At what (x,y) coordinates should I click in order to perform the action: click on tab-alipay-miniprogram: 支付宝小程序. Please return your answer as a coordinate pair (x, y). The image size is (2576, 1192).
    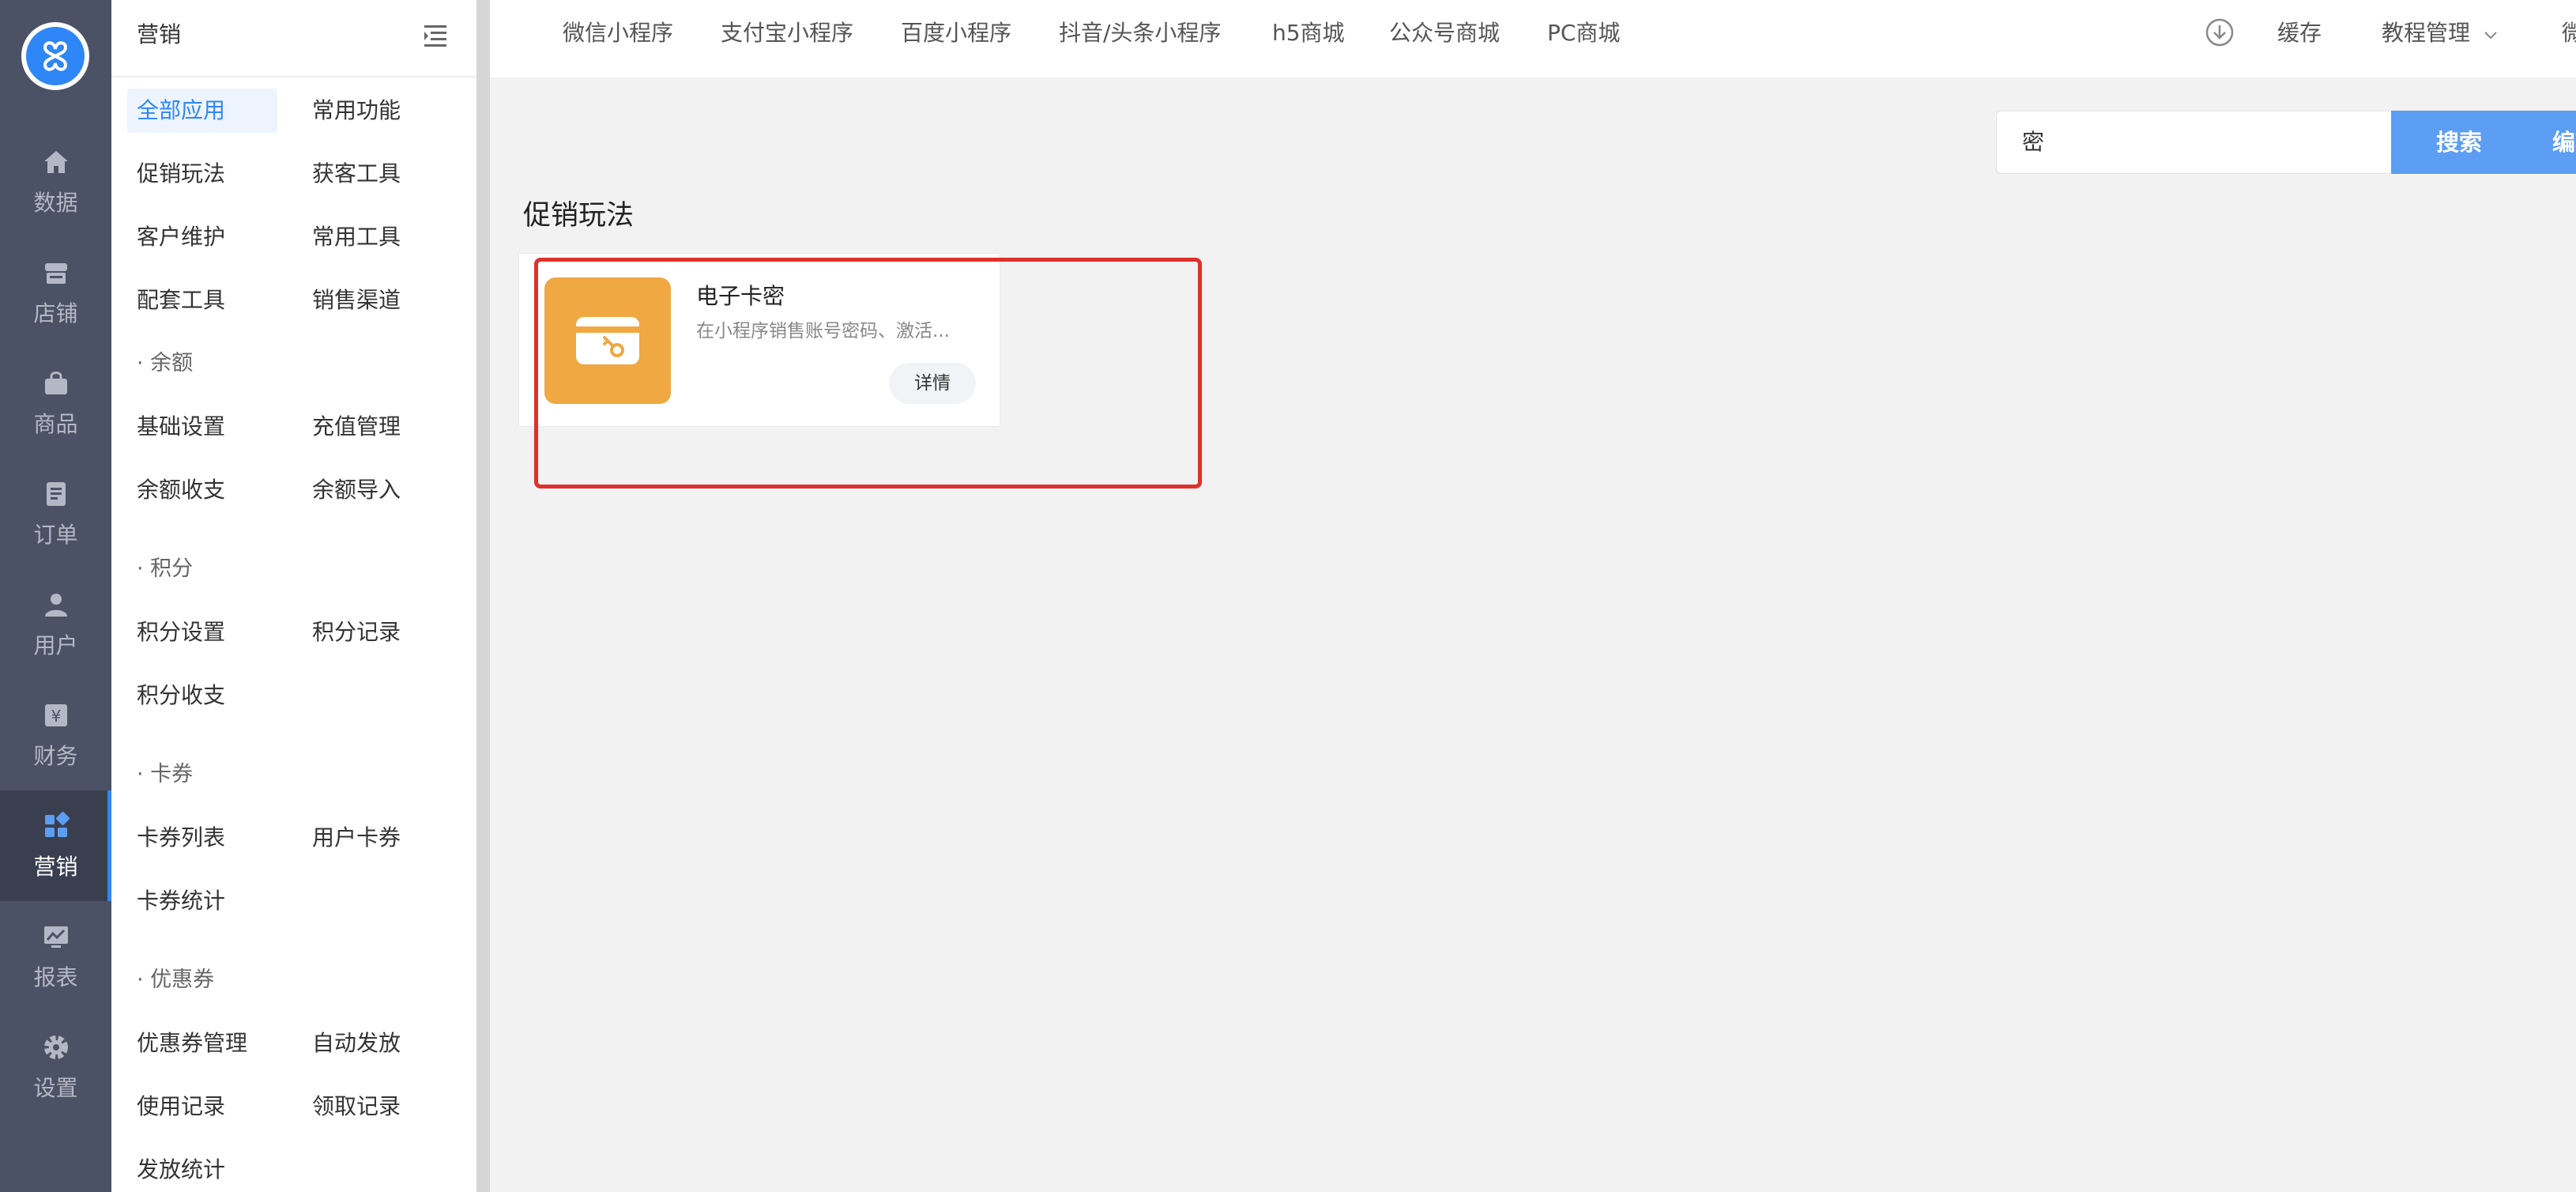
    Looking at the image, I should click on (787, 31).